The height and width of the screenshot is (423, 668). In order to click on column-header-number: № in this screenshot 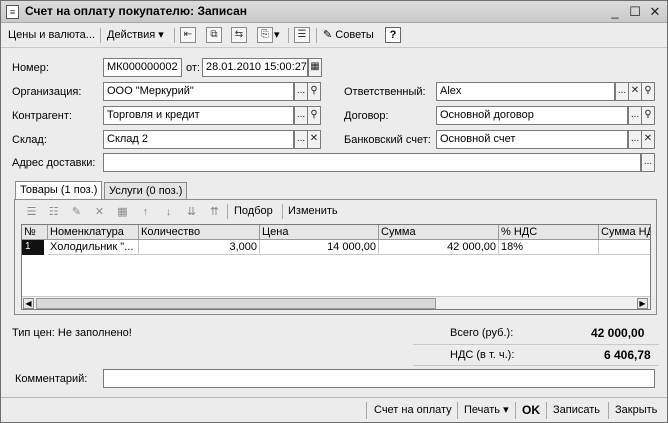, I will do `click(35, 232)`.